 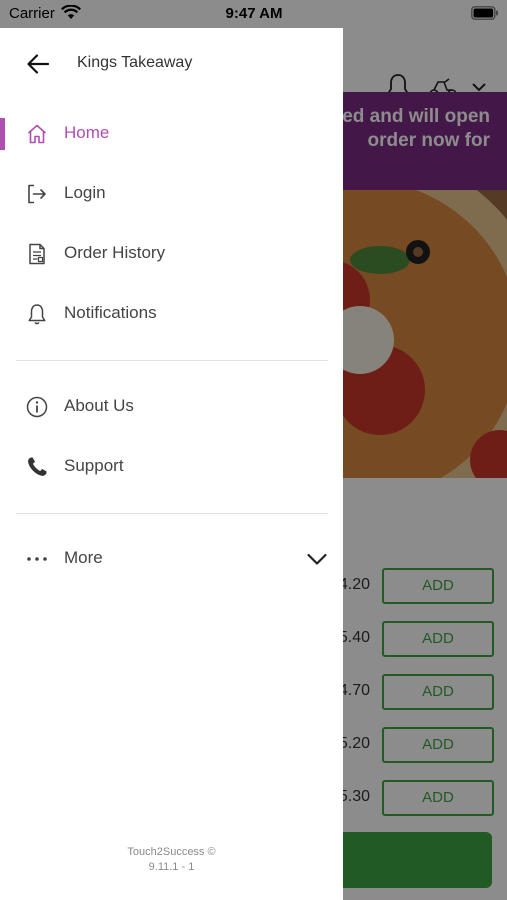 I want to click on menu-item-login: Login, so click(x=171, y=194).